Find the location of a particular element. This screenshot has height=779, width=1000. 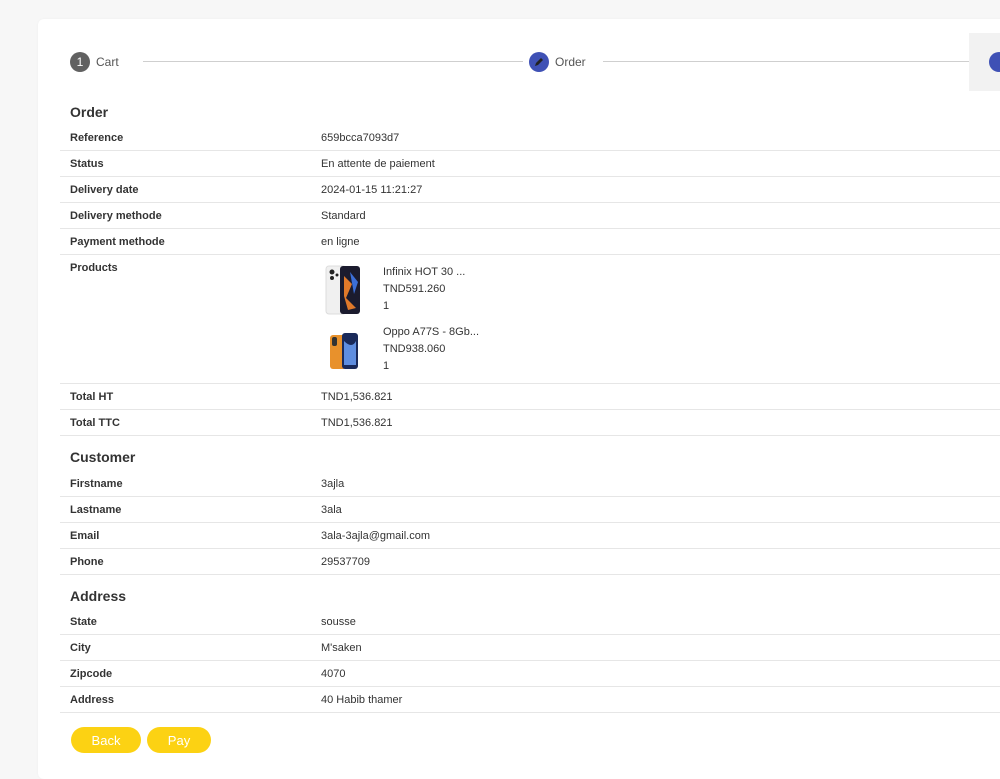

product-details: Infinix HOT 30 ... TND591.260 1 is located at coordinates (424, 289).